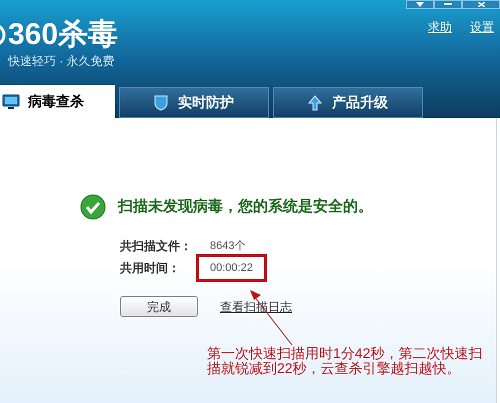 The width and height of the screenshot is (500, 403). I want to click on stat-label: 共扫描文件：, so click(156, 246).